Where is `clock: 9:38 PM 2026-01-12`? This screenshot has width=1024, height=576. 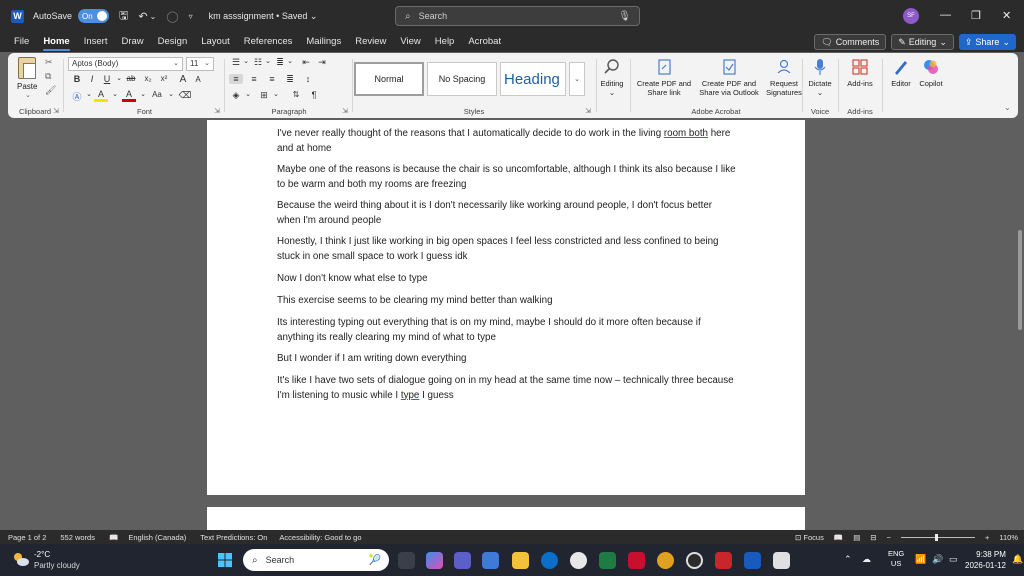
clock: 9:38 PM 2026-01-12 is located at coordinates (985, 560).